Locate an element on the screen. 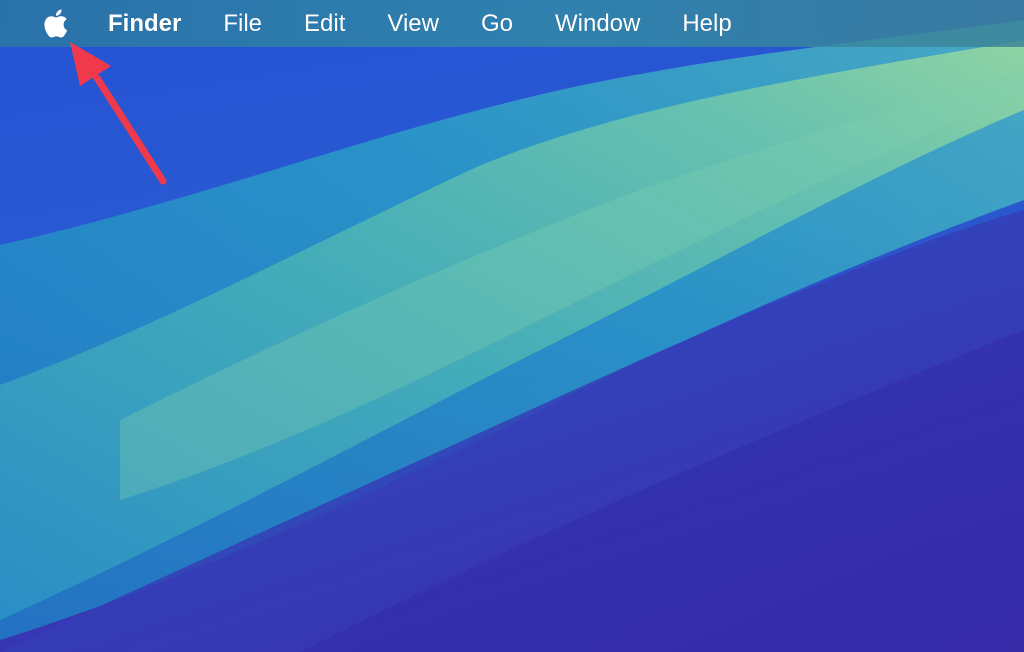 Image resolution: width=1024 pixels, height=652 pixels. menu-view: View is located at coordinates (413, 23).